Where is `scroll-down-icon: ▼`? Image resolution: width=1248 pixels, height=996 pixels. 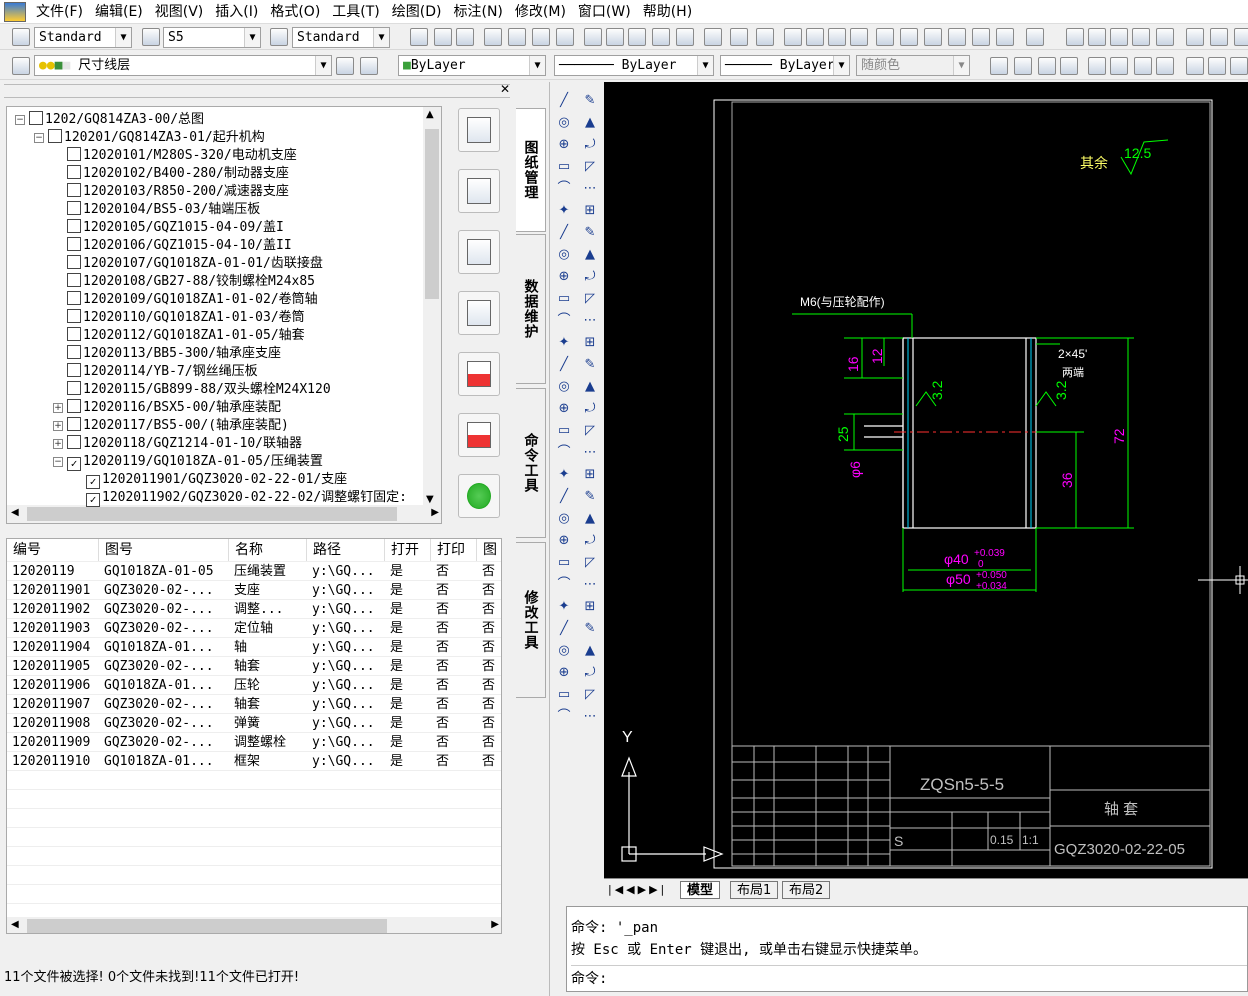
scroll-down-icon: ▼ is located at coordinates (430, 499).